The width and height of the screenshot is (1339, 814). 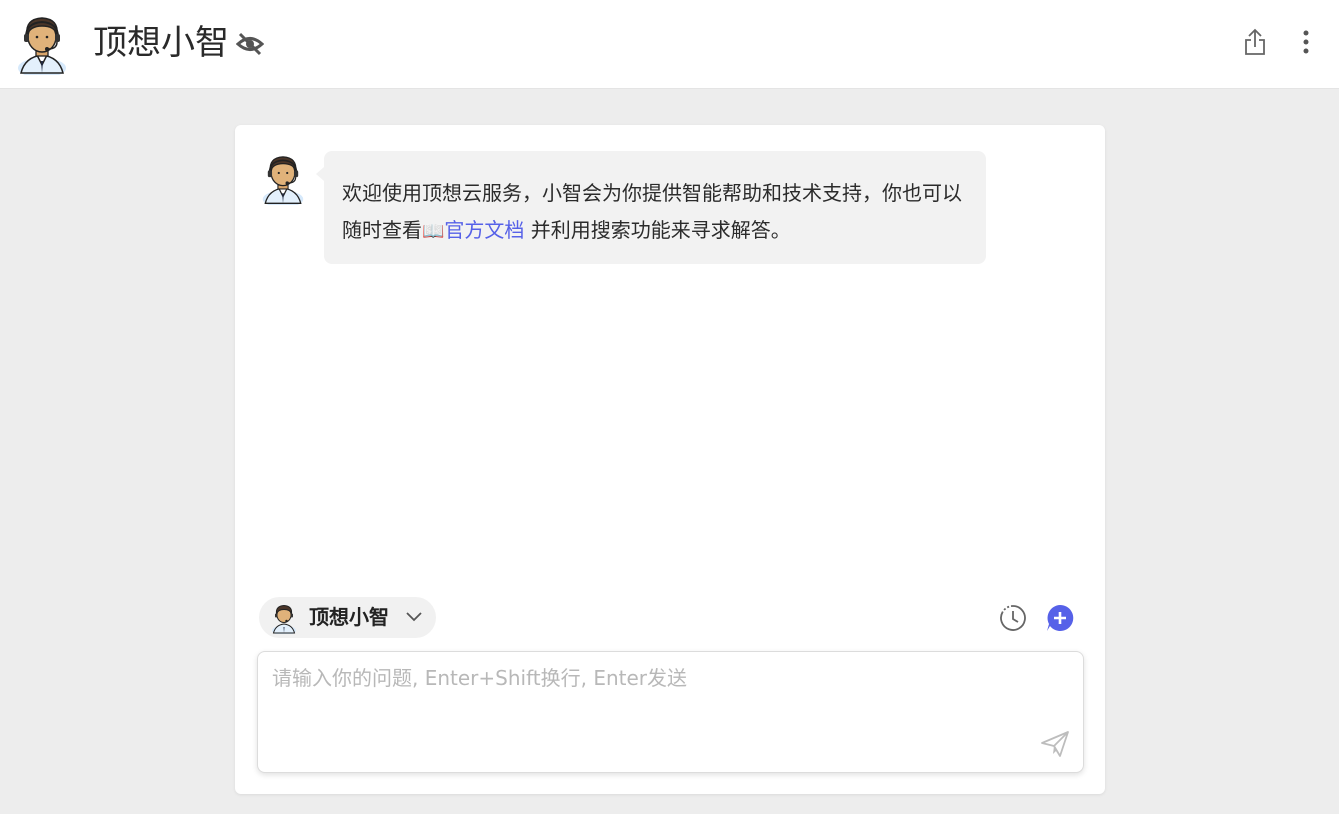 I want to click on new-chat-icon, so click(x=1060, y=618).